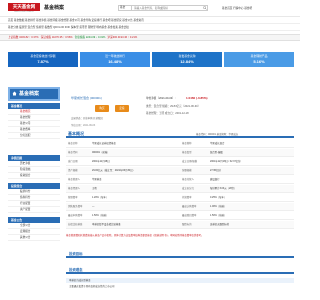  I want to click on promo-banner: 近一年收益排行 16.48%, so click(115, 59).